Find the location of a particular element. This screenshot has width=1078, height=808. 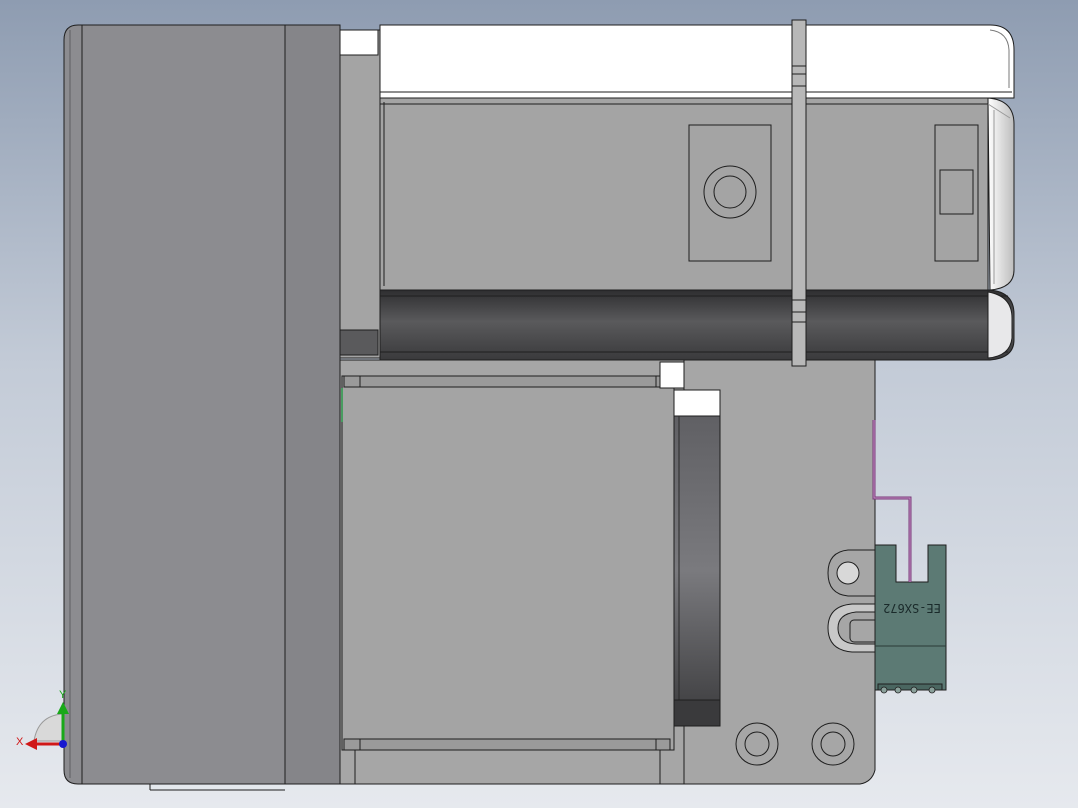

triad-x-arrow is located at coordinates (31, 744).